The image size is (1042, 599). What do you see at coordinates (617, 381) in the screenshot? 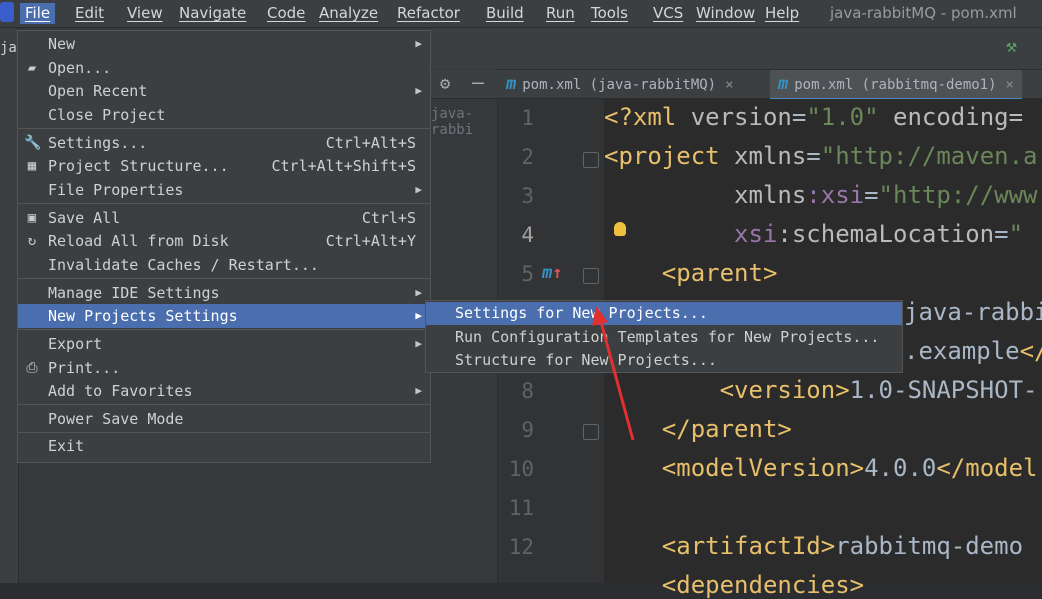
I see `annotation-arrow-shaft` at bounding box center [617, 381].